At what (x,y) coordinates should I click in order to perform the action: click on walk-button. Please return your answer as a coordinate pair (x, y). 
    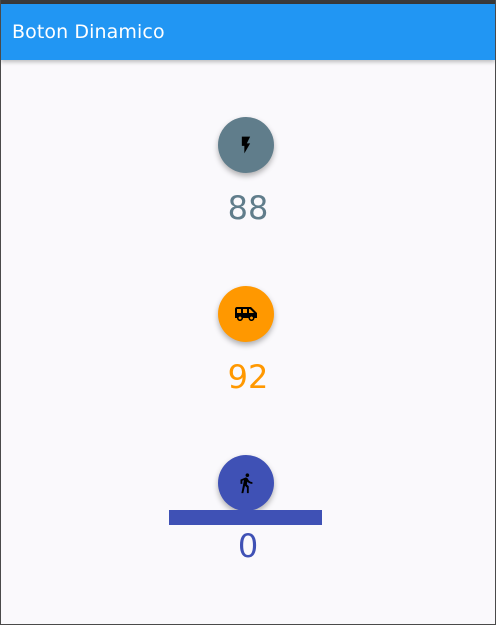
    Looking at the image, I should click on (246, 483).